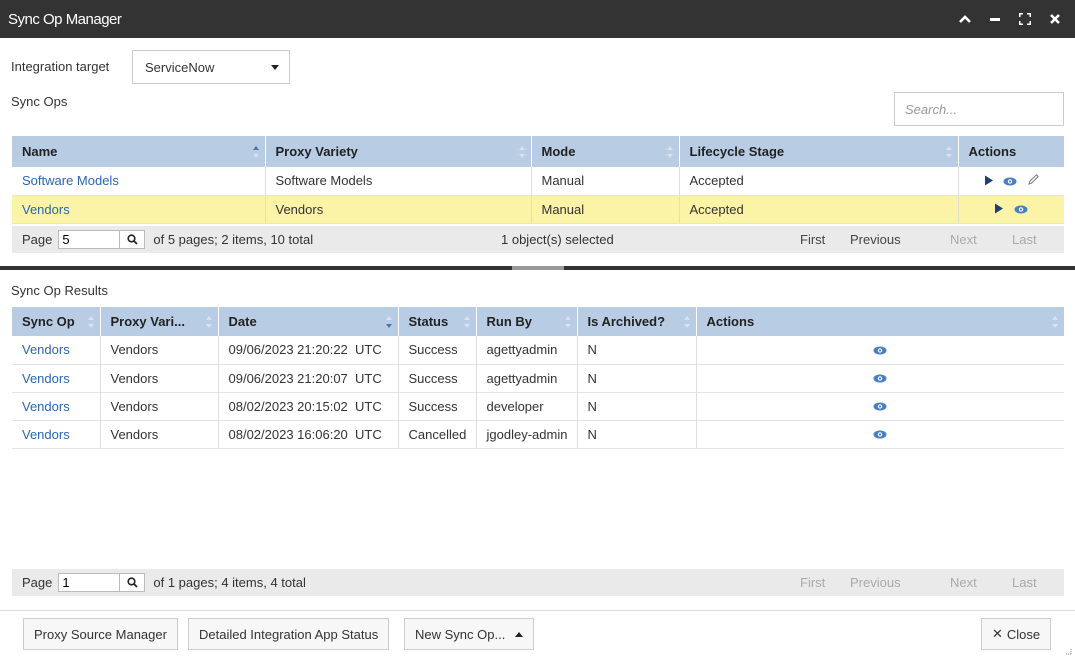 The image size is (1075, 658). I want to click on integration-target-select: ServiceNow, so click(211, 67).